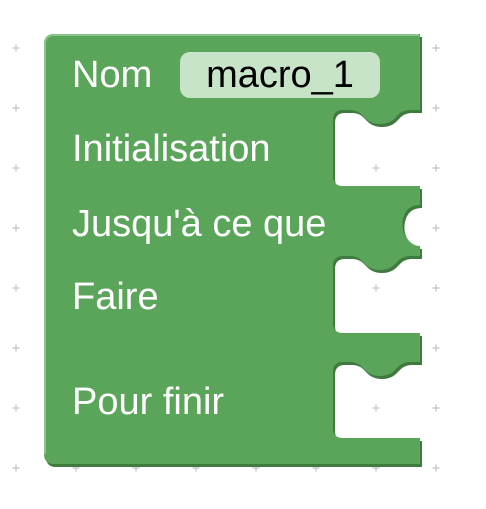  Describe the element at coordinates (112, 75) in the screenshot. I see `name-label: Nom` at that location.